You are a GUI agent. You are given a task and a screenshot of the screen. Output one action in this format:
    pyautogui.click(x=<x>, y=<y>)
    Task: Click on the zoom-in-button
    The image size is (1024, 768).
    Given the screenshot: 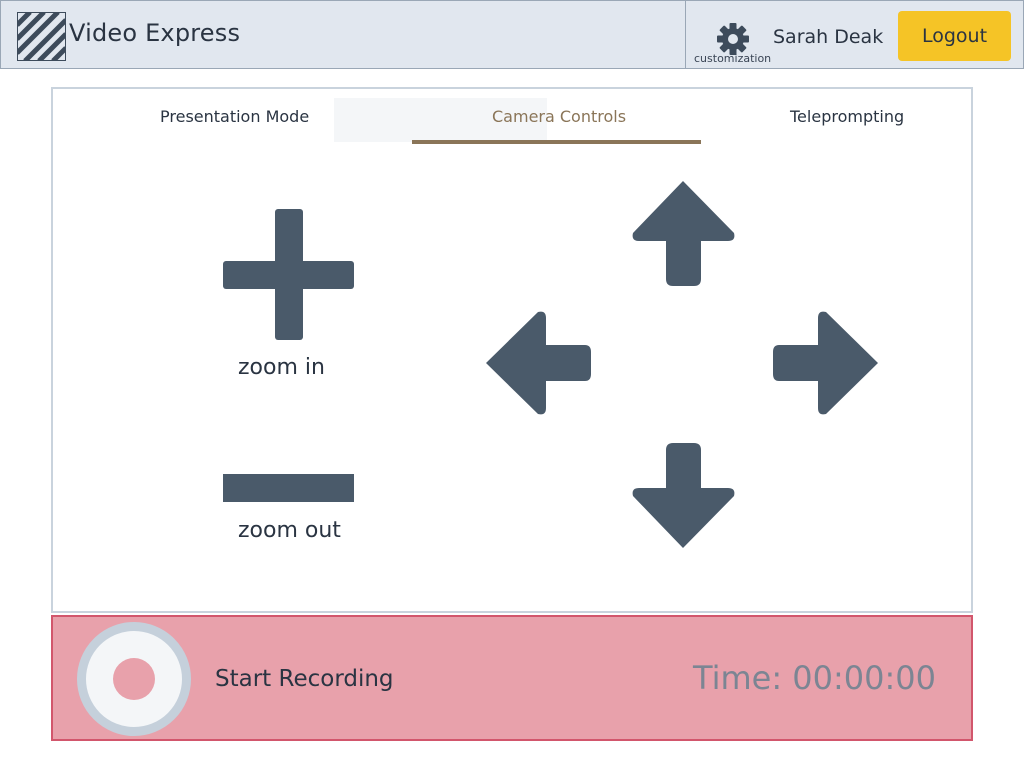 What is the action you would take?
    pyautogui.click(x=289, y=275)
    